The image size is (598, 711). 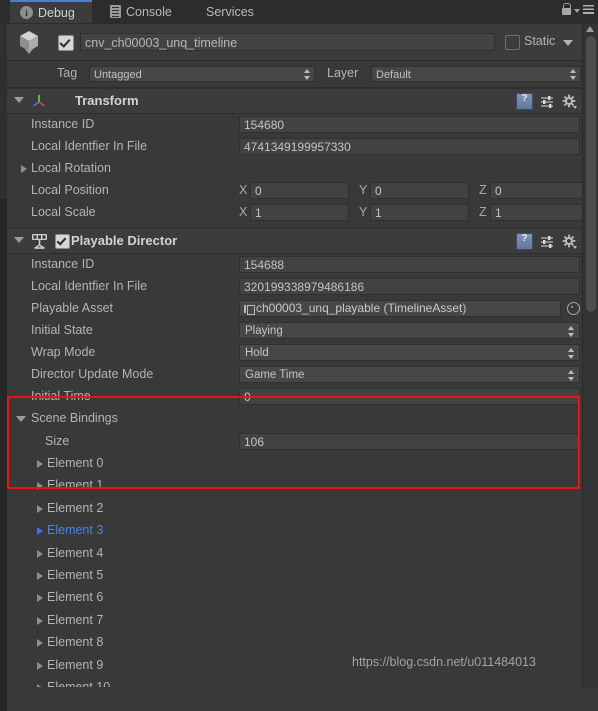 What do you see at coordinates (295, 598) in the screenshot?
I see `list-item: Element 6` at bounding box center [295, 598].